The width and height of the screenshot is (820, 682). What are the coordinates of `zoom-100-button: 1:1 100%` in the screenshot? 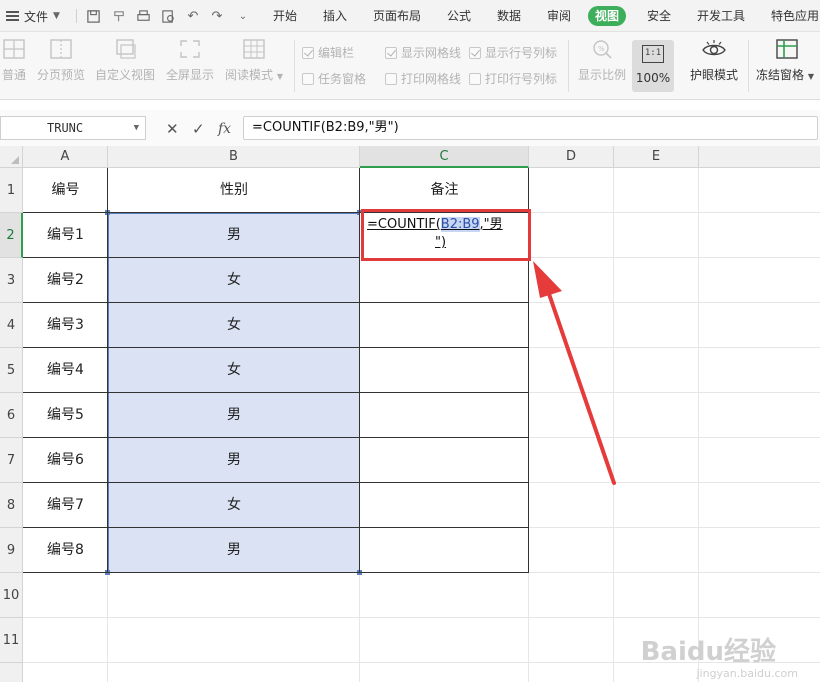 It's located at (653, 66).